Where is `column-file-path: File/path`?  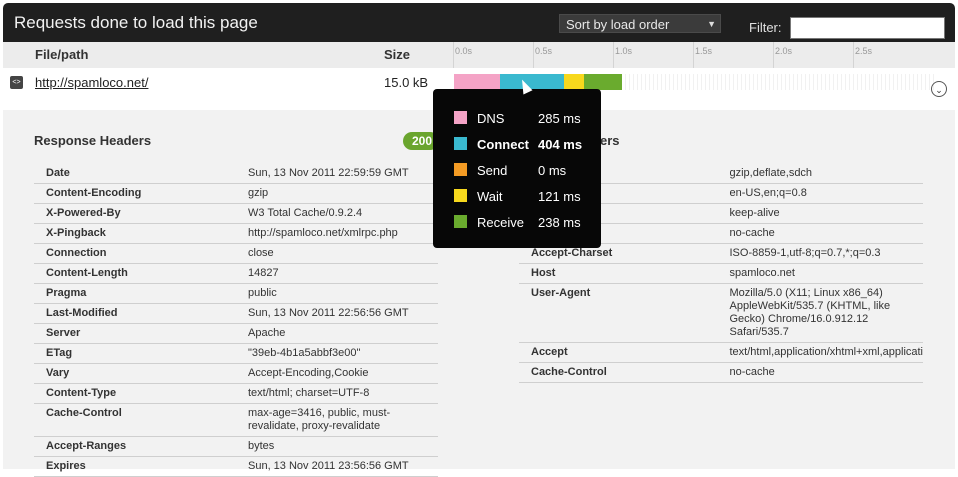 column-file-path: File/path is located at coordinates (62, 54).